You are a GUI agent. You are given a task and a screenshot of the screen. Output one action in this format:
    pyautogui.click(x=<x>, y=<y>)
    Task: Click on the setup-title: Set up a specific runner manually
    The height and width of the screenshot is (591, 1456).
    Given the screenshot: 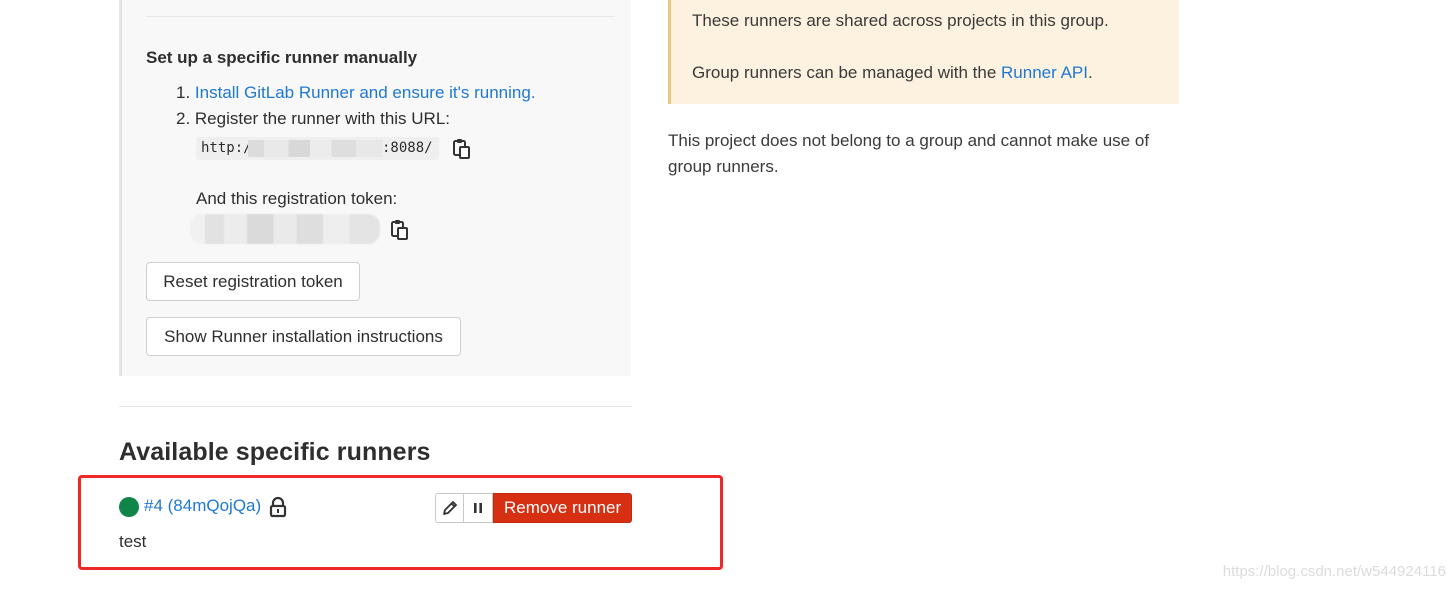 What is the action you would take?
    pyautogui.click(x=282, y=57)
    